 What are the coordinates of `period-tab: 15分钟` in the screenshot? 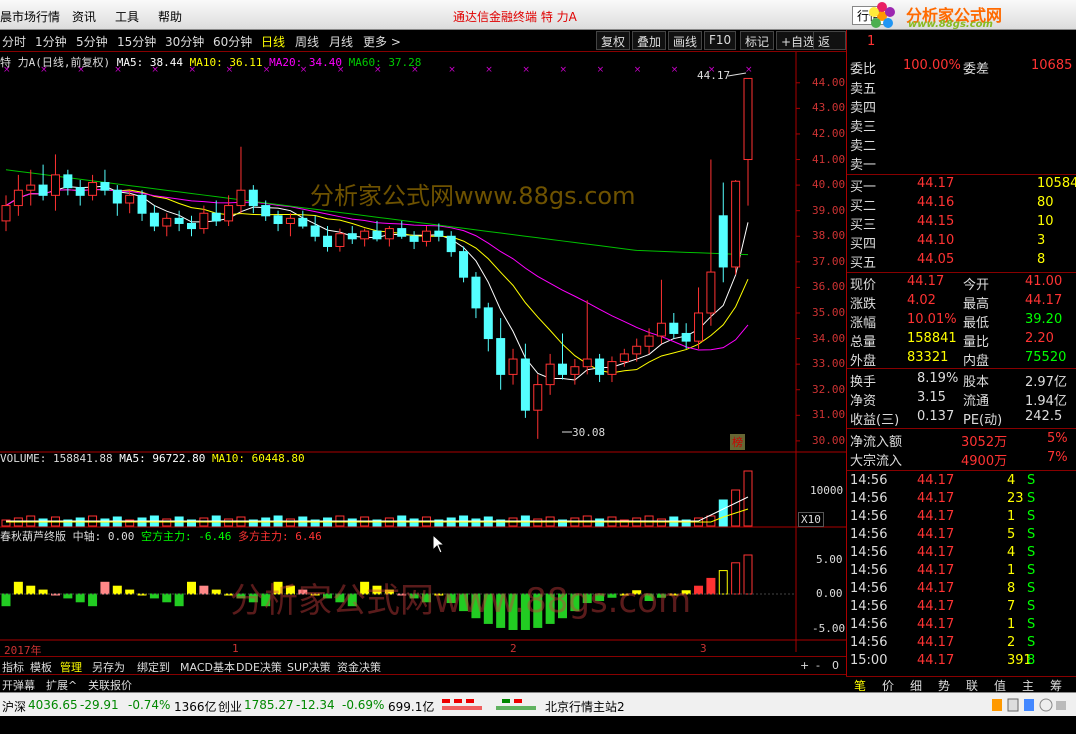 It's located at (136, 41).